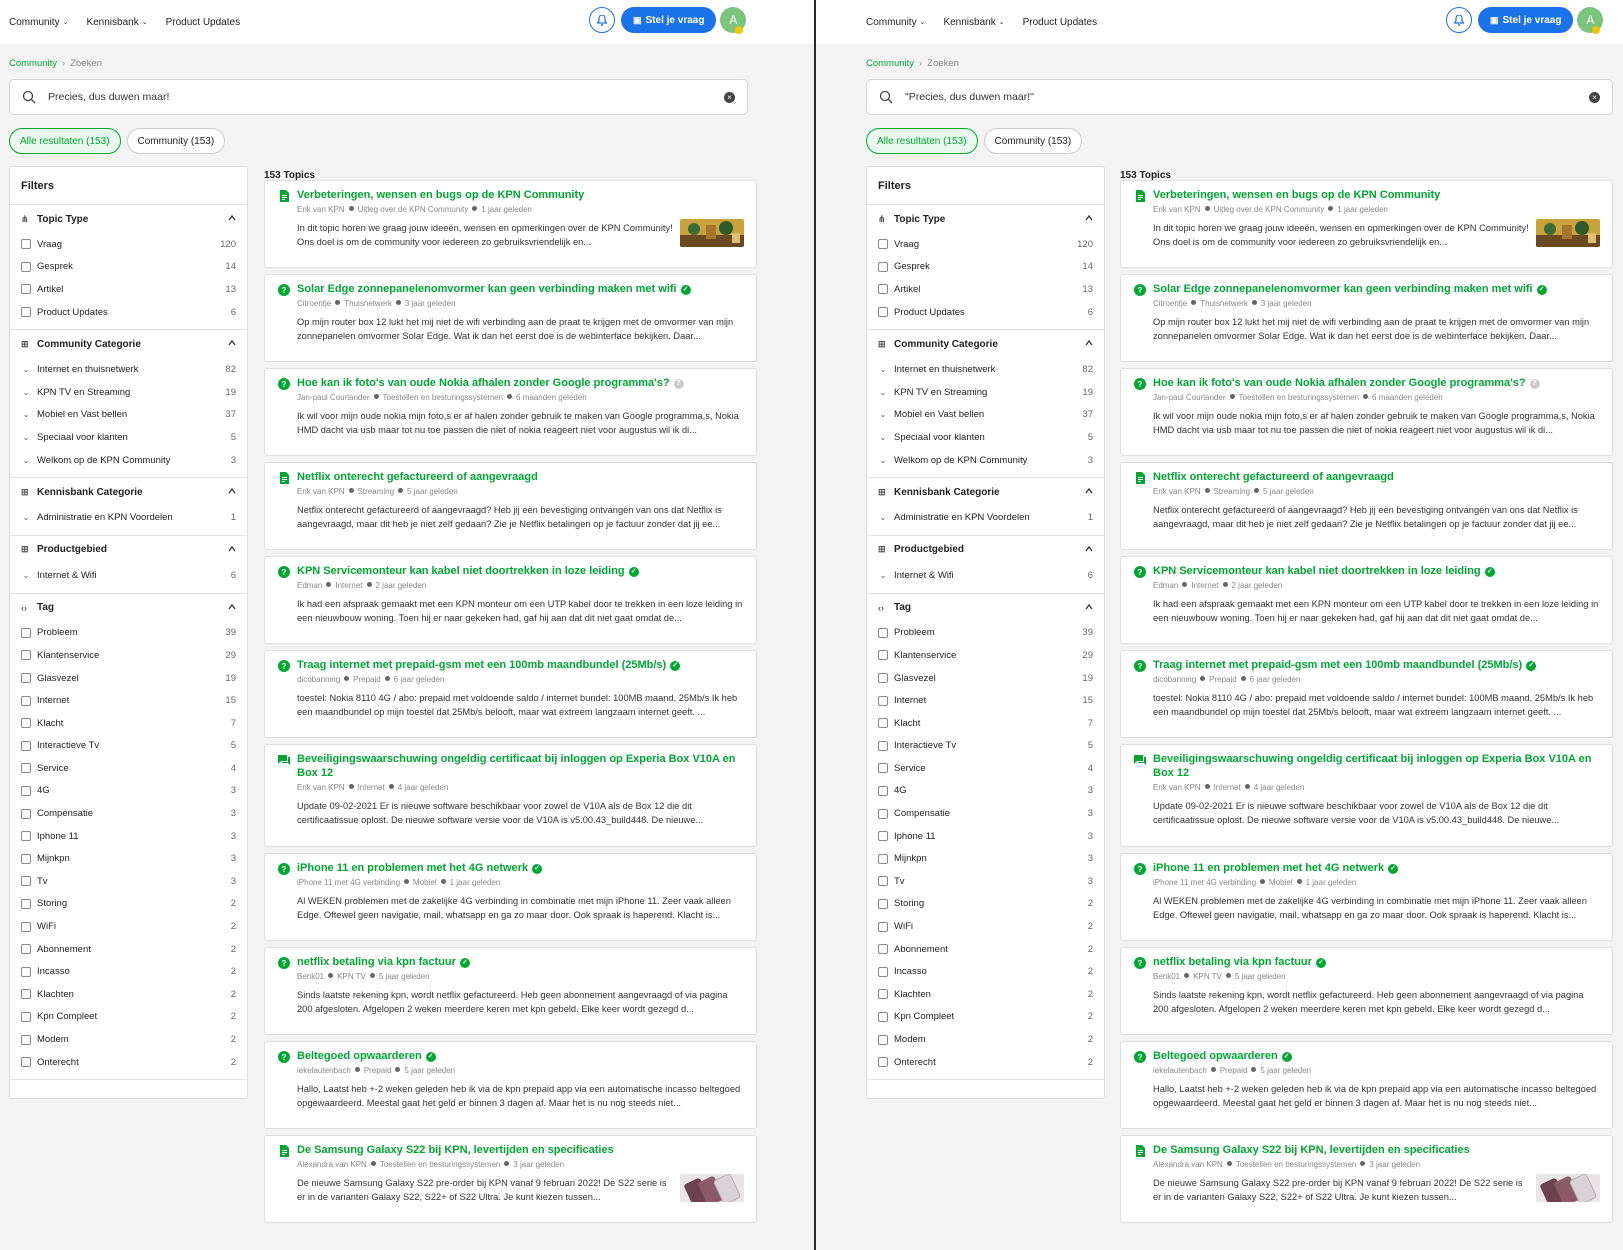 This screenshot has width=1623, height=1250. I want to click on filter-option: Onterecht 2, so click(985, 1062).